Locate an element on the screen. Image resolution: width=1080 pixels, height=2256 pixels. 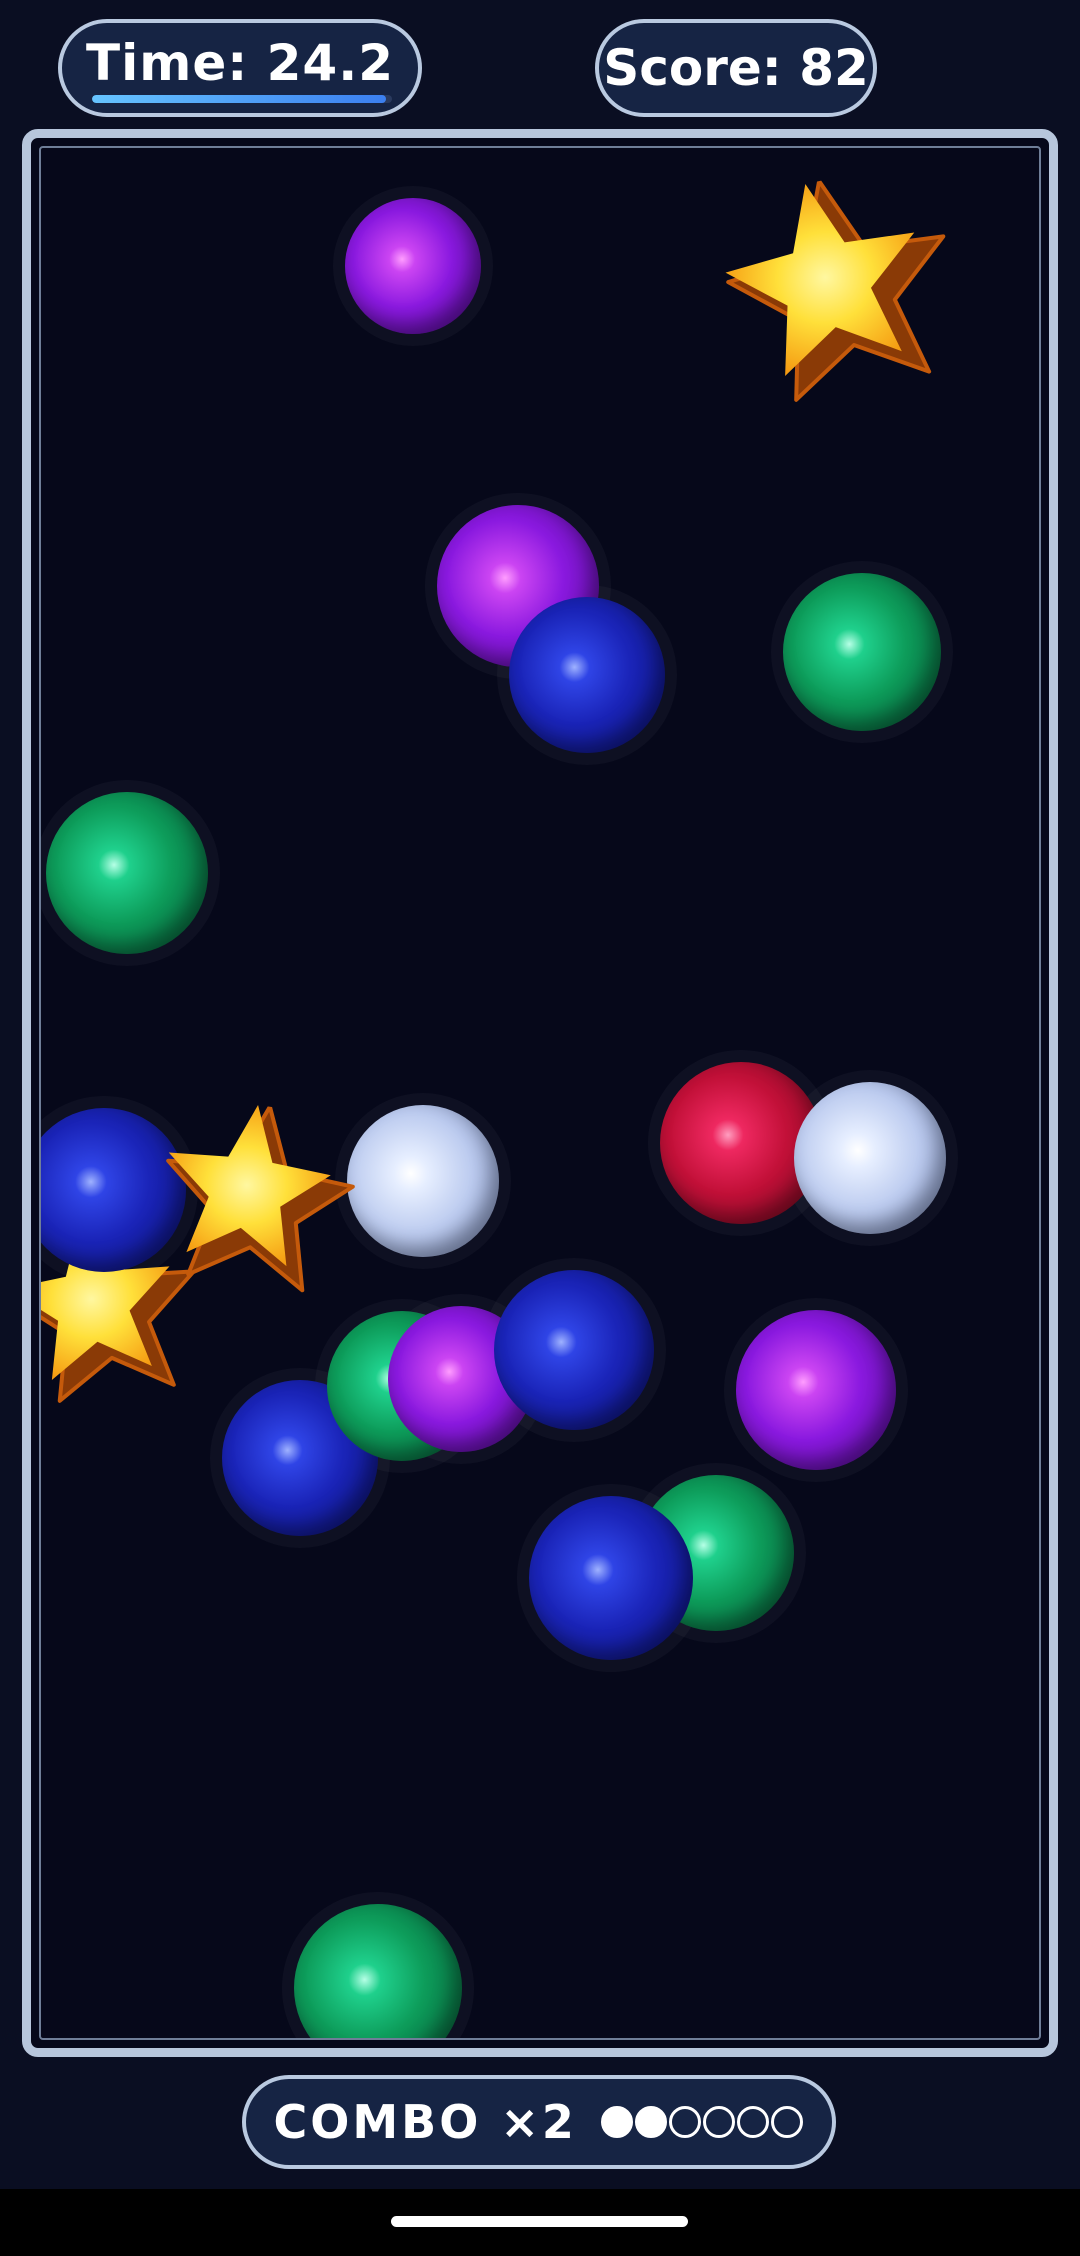
timer-progress-bar is located at coordinates (242, 99).